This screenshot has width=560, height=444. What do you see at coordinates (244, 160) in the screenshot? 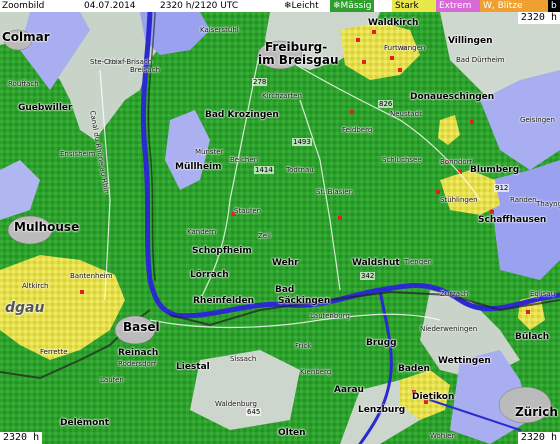
I see `place-belchen: Belchen` at bounding box center [244, 160].